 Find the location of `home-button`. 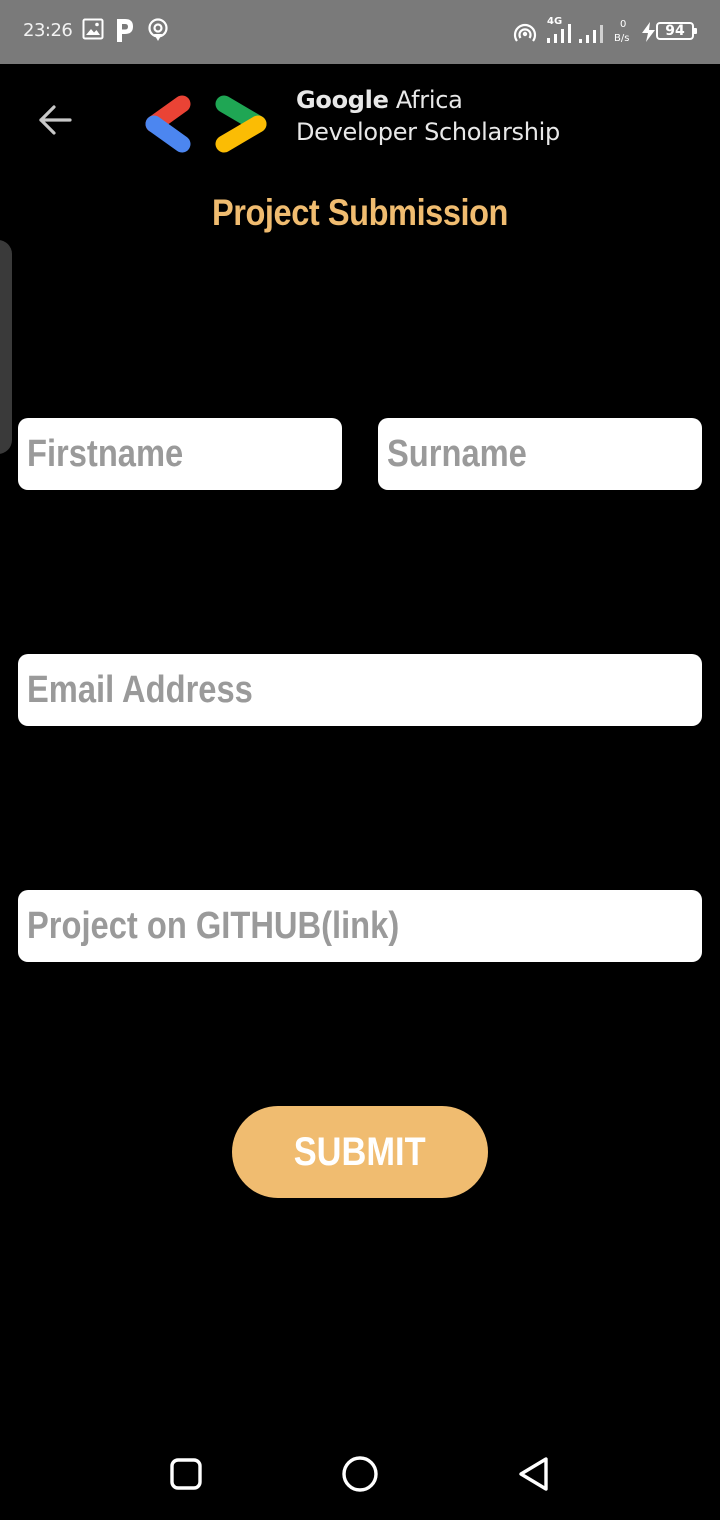

home-button is located at coordinates (360, 1474).